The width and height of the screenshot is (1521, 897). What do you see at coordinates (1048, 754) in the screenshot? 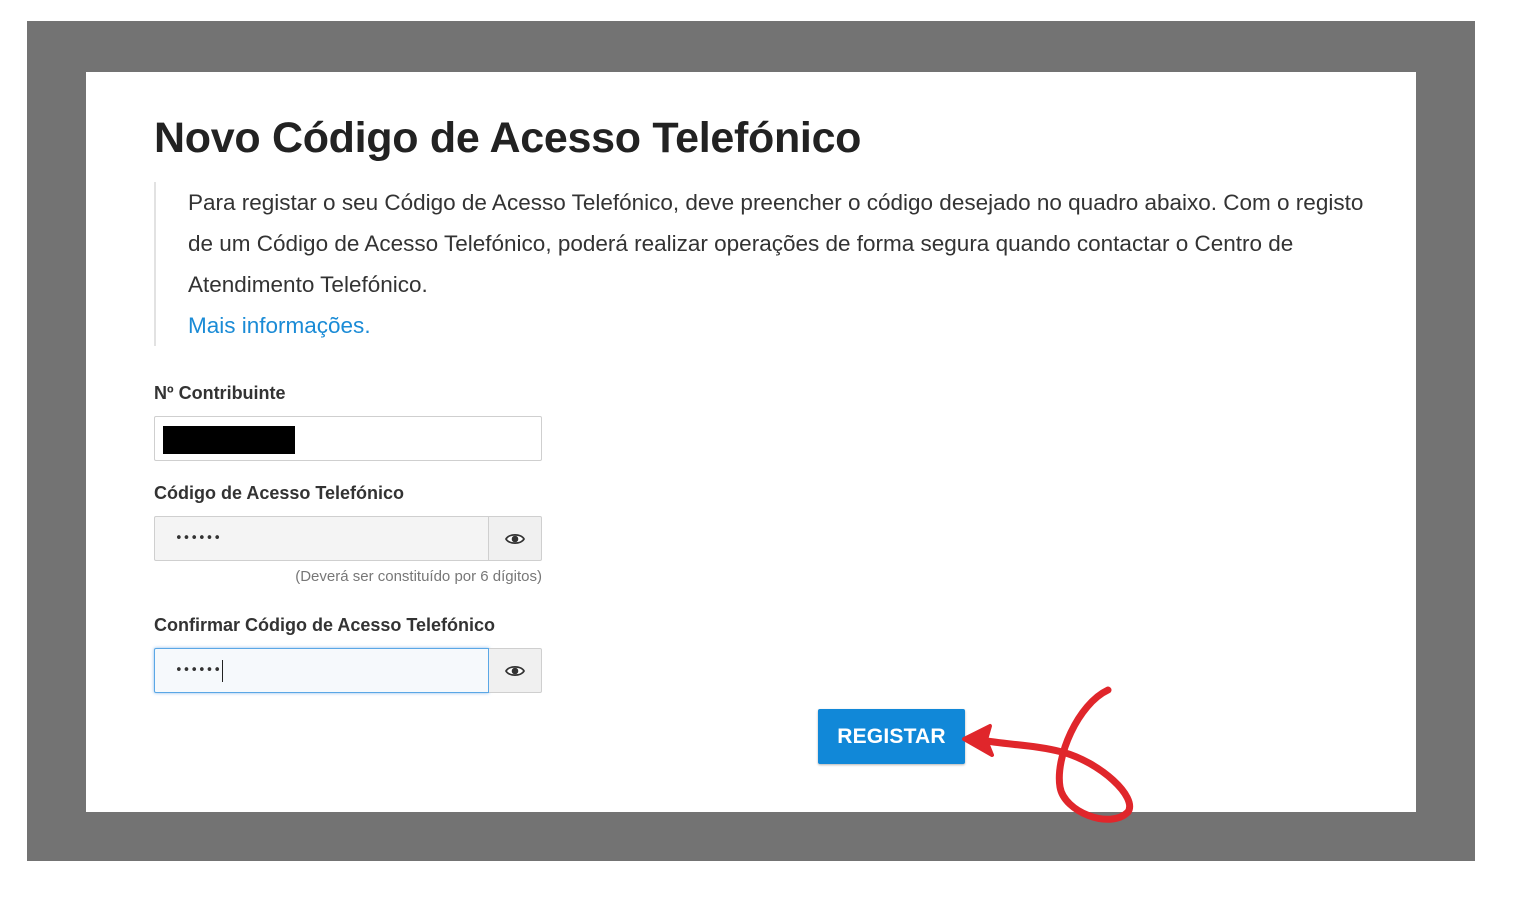
I see `annotation-arrow-icon` at bounding box center [1048, 754].